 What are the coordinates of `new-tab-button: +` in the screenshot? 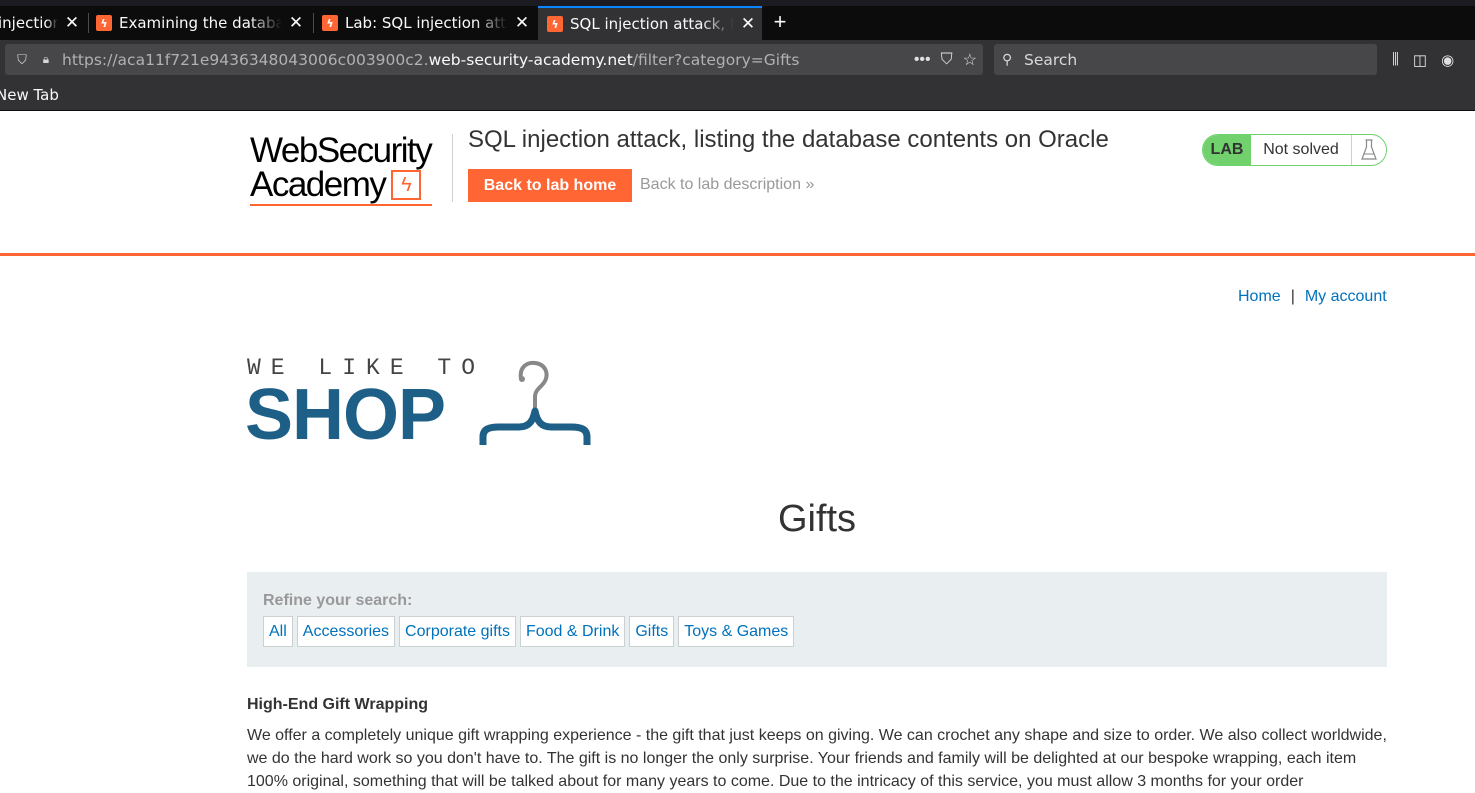 It's located at (780, 23).